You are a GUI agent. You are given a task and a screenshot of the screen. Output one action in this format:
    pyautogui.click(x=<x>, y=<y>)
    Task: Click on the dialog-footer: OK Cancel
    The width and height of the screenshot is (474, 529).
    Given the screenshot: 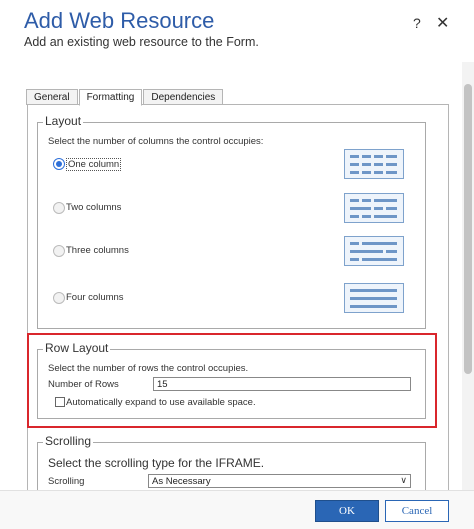 What is the action you would take?
    pyautogui.click(x=237, y=509)
    